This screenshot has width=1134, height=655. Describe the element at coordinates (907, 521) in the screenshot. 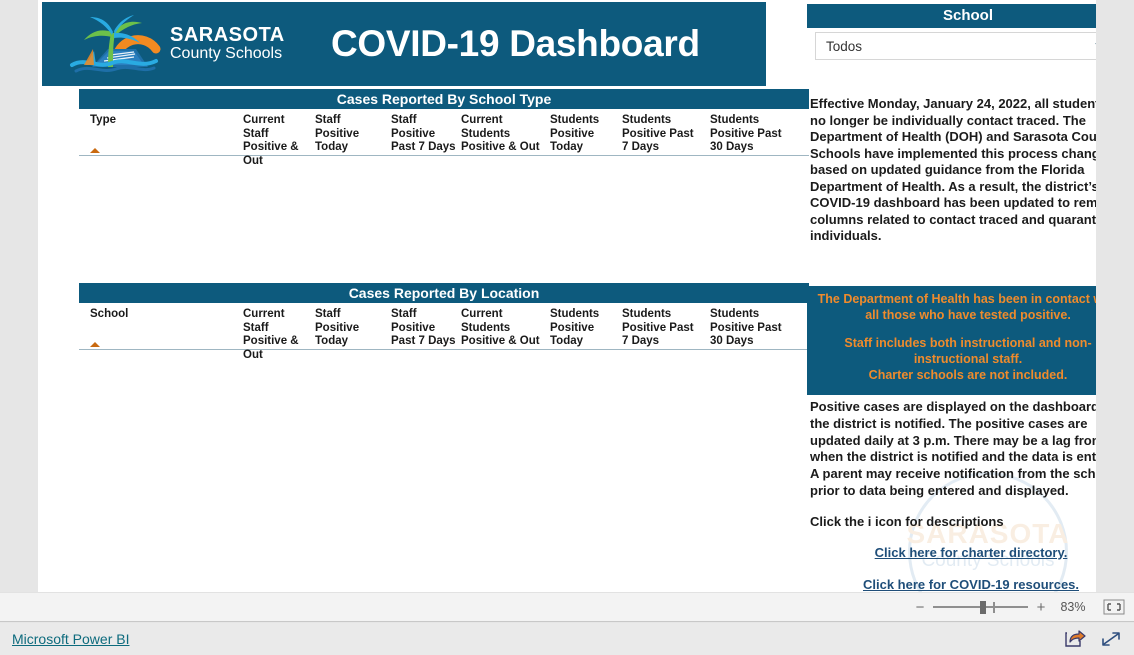

I see `footnote-click-info: Click the i icon for descriptions` at that location.